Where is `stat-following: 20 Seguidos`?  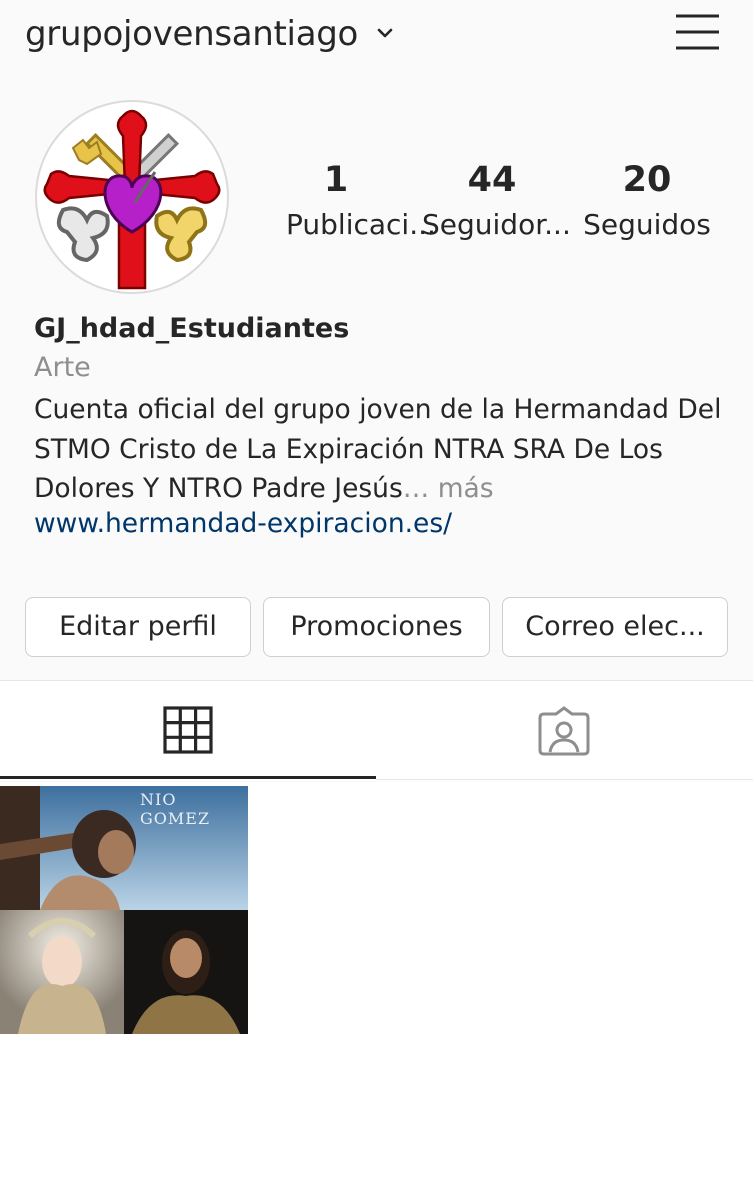
stat-following: 20 Seguidos is located at coordinates (647, 205).